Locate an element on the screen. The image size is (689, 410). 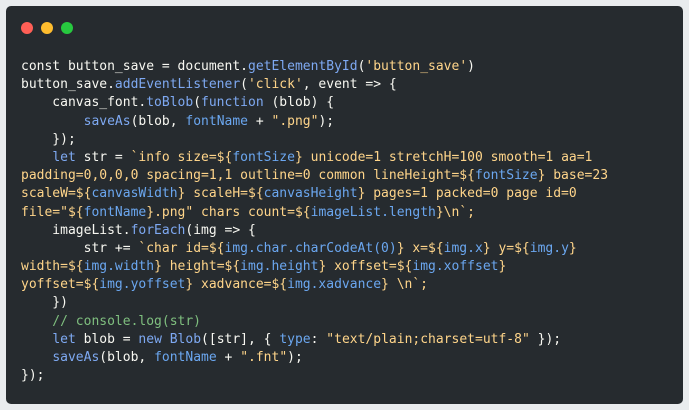
code-token: (img => { is located at coordinates (220, 230).